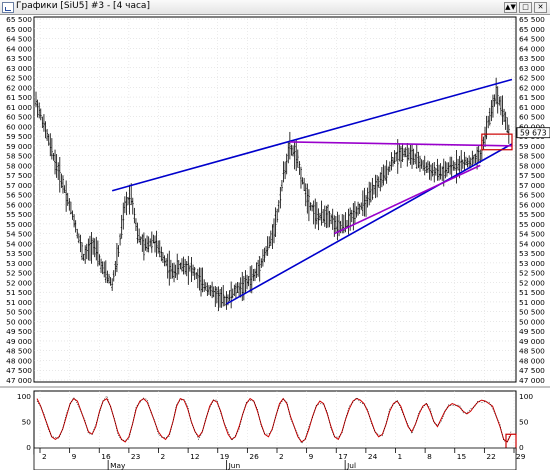 This screenshot has height=470, width=550. What do you see at coordinates (27, 422) in the screenshot?
I see `osc-label-left: 50` at bounding box center [27, 422].